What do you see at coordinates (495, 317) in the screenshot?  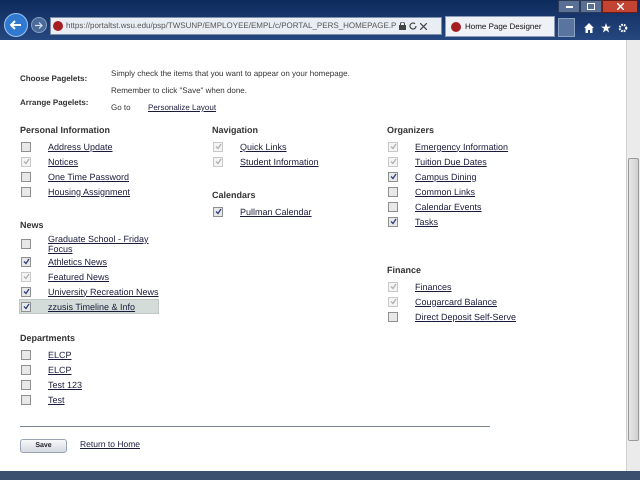 I see `pagelet-link: Direct Deposit Self-Serve` at bounding box center [495, 317].